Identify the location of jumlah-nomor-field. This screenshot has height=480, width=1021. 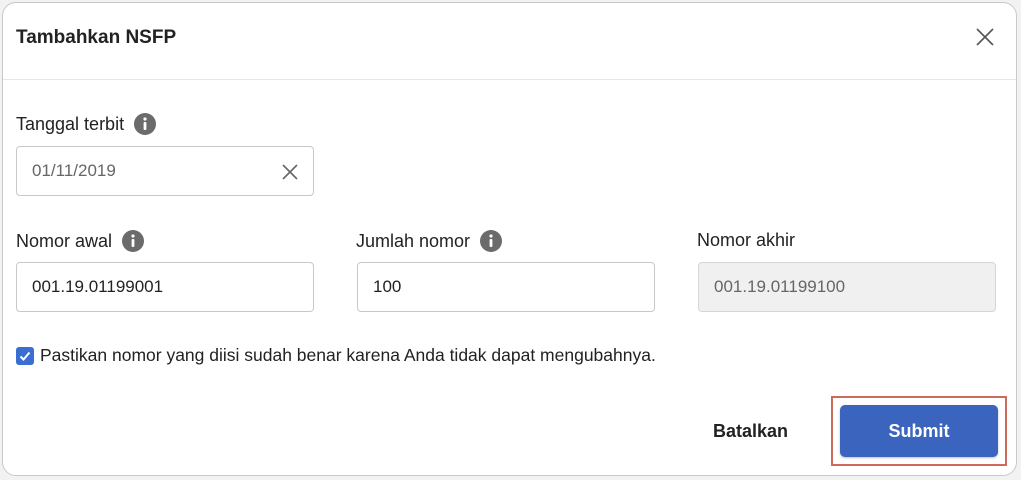
(506, 287).